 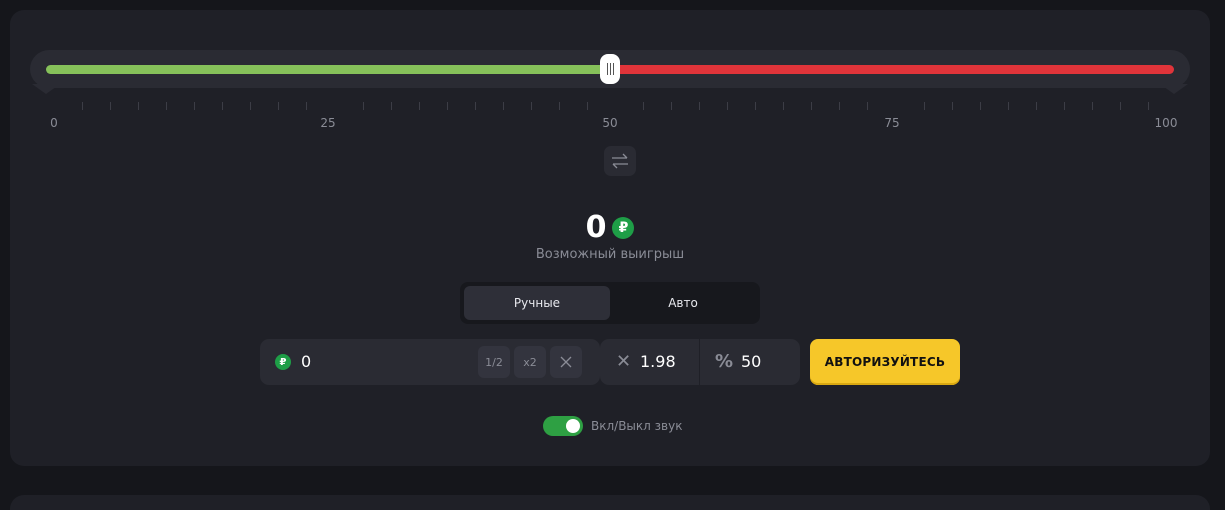 I want to click on bet-input: ₽ 0 1/2 x2, so click(x=430, y=362).